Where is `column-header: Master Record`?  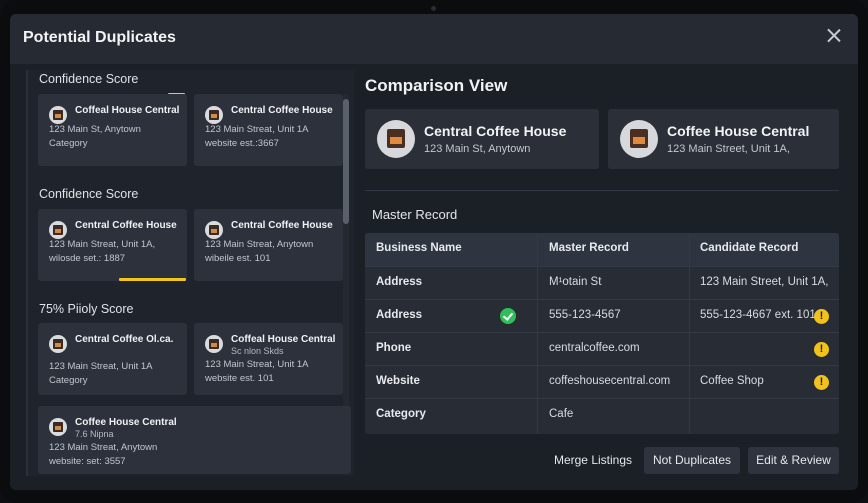 column-header: Master Record is located at coordinates (589, 248).